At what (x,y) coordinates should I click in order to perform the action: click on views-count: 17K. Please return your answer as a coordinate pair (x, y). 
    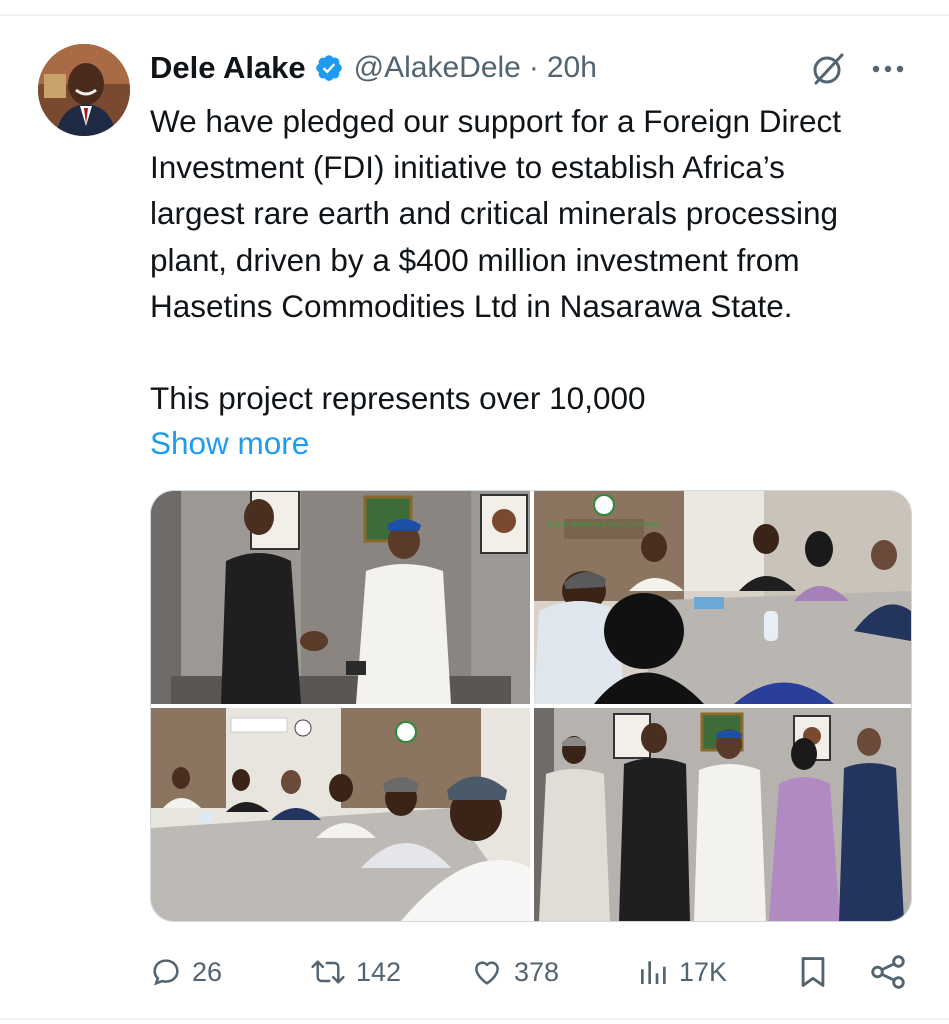
    Looking at the image, I should click on (703, 971).